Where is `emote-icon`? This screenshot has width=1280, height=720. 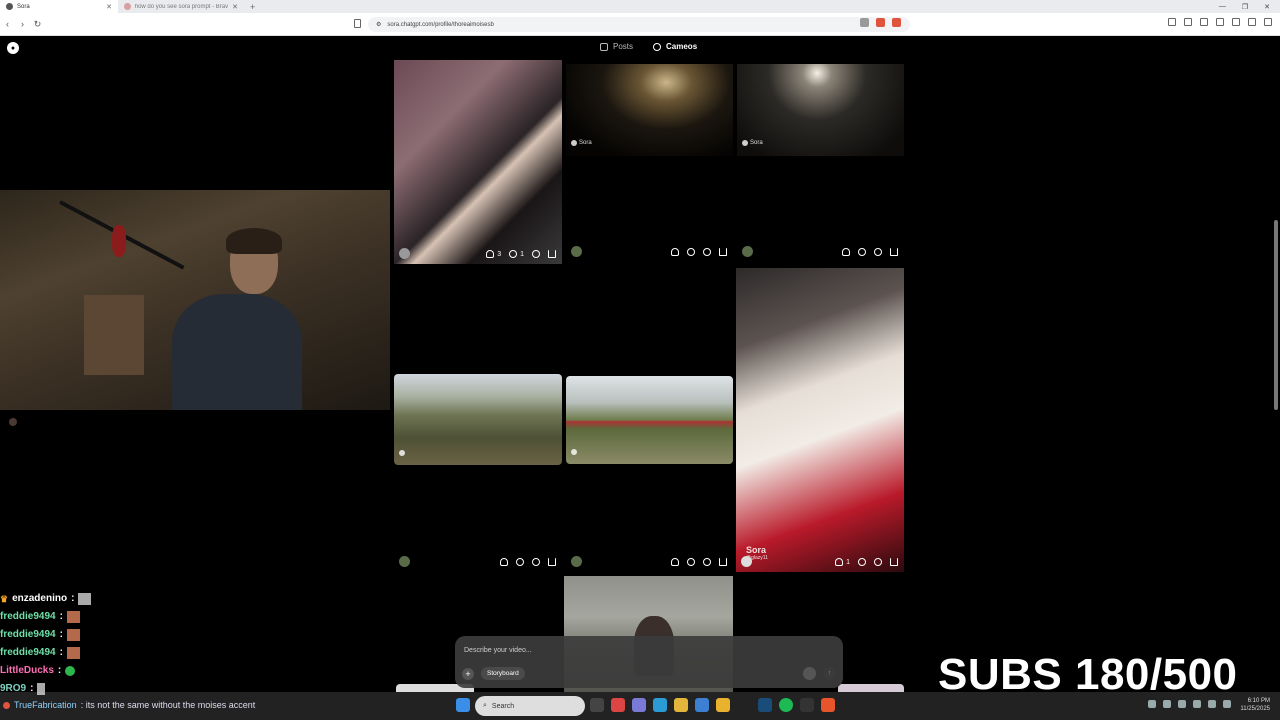 emote-icon is located at coordinates (70, 671).